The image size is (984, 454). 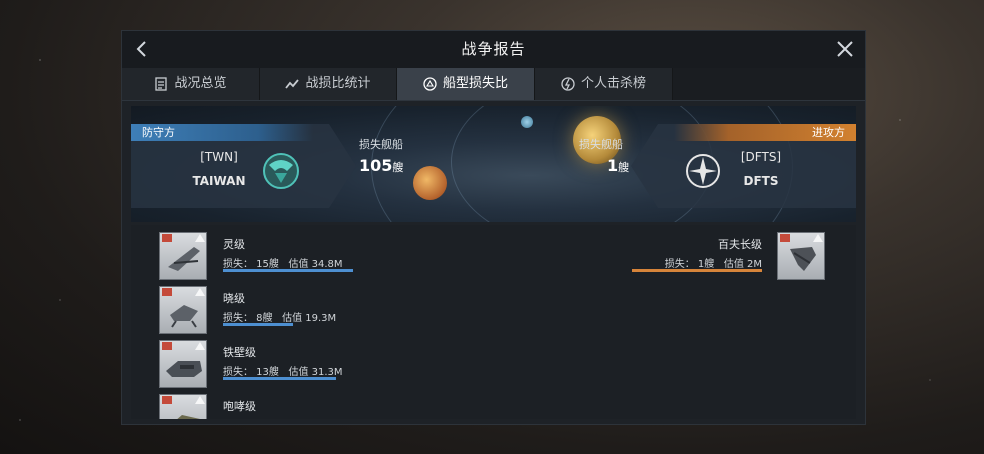 What do you see at coordinates (200, 83) in the screenshot?
I see `tab-overview-label: 战况总览` at bounding box center [200, 83].